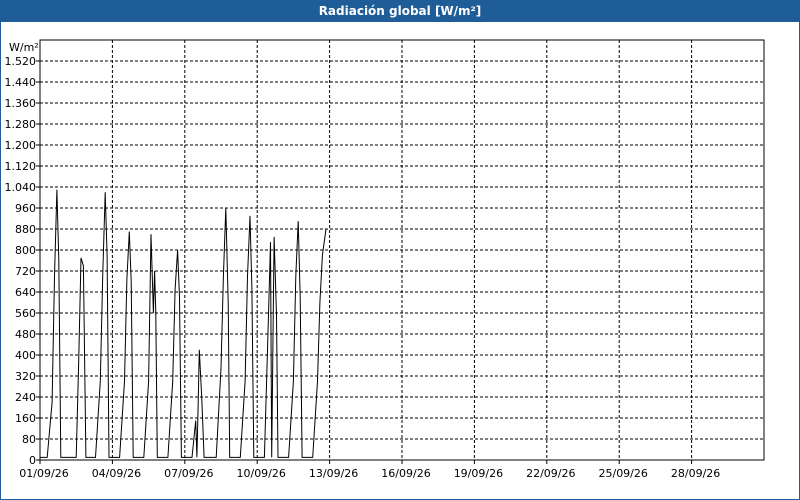 The image size is (800, 500). I want to click on y-tick-label: 640, so click(25, 292).